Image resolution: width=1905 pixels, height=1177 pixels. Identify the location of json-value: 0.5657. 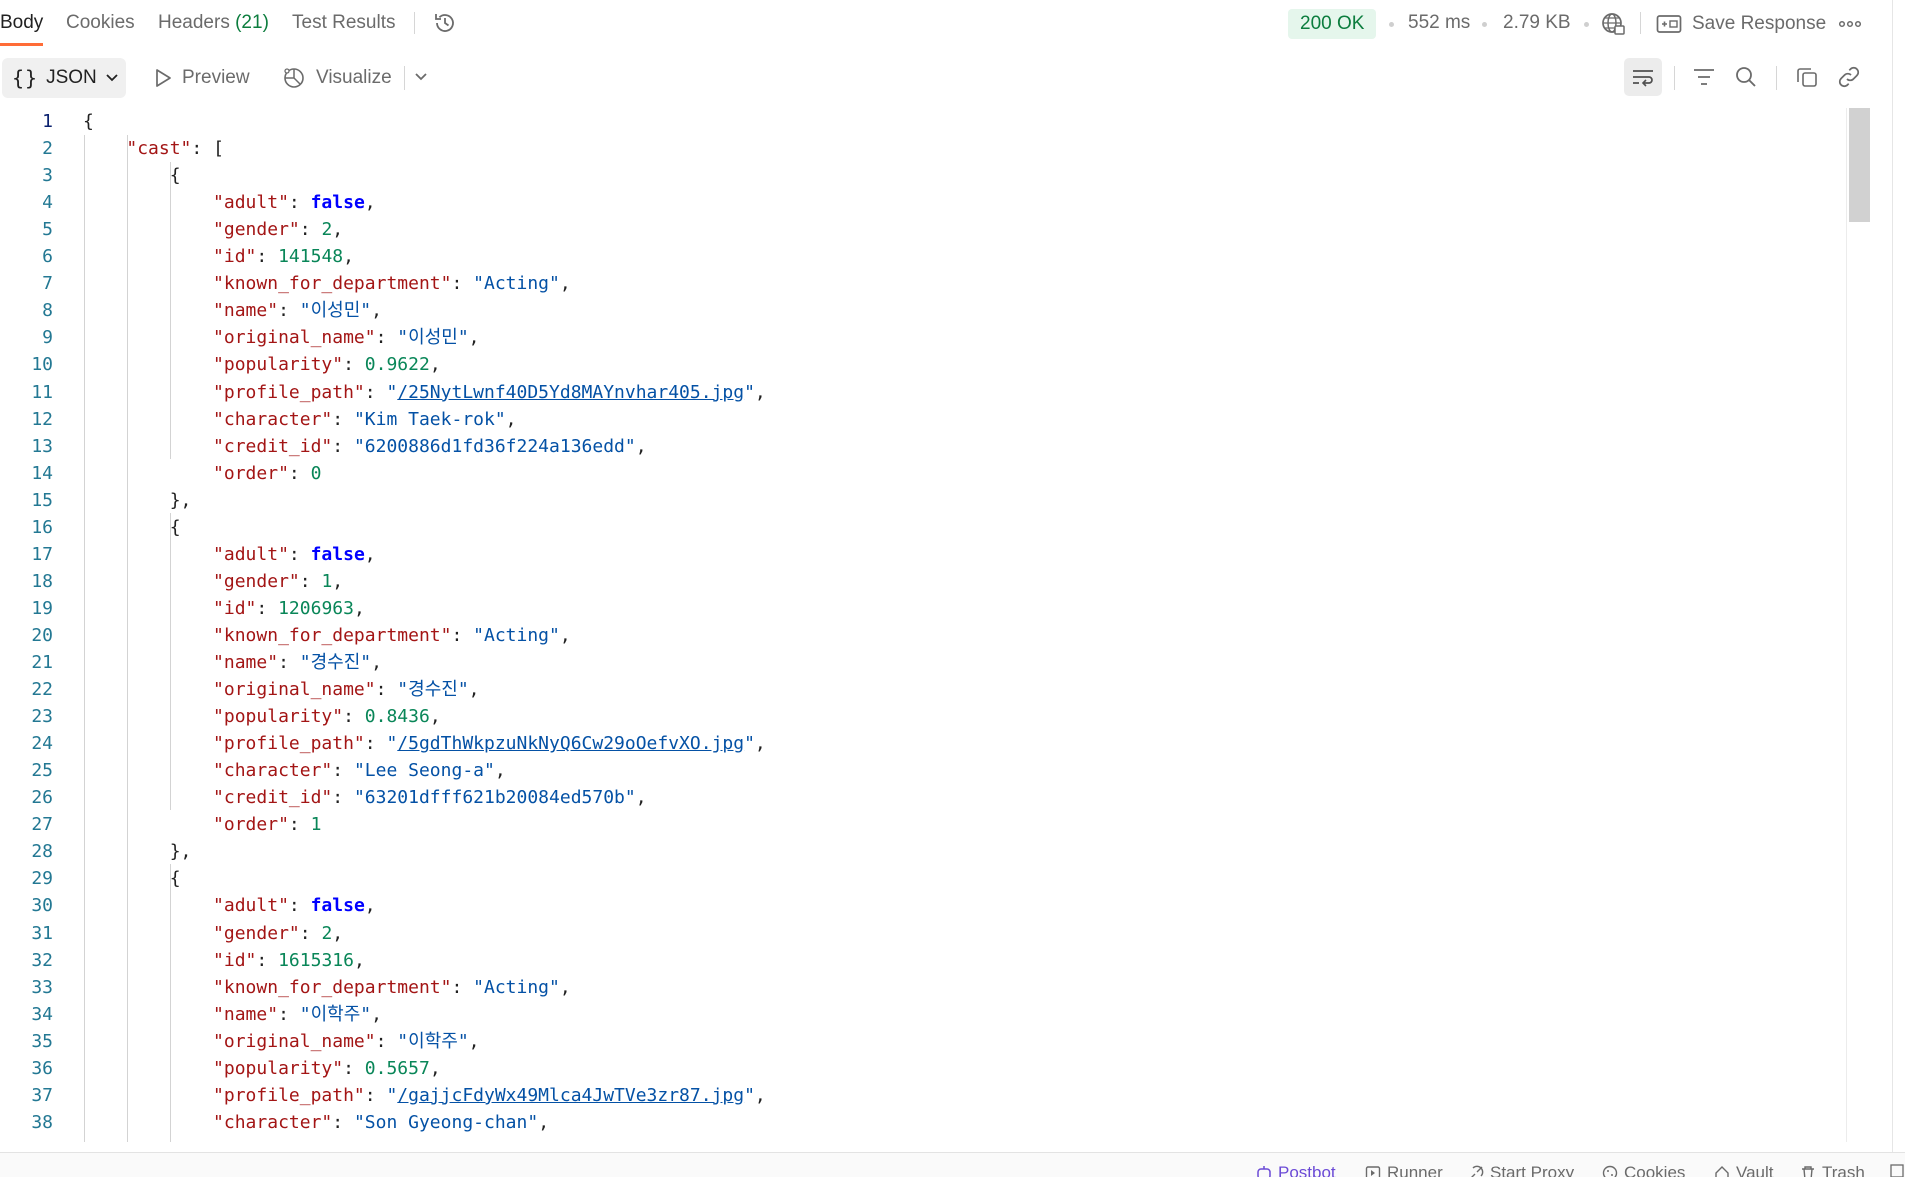
(397, 1068).